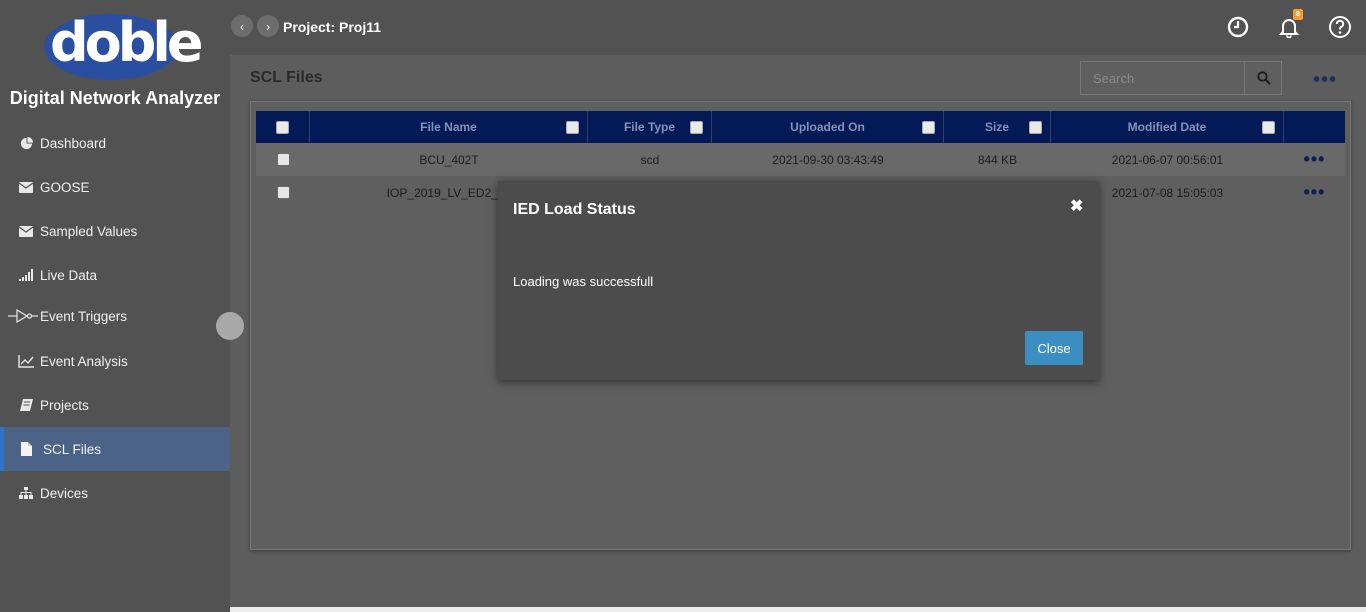 The width and height of the screenshot is (1366, 612). What do you see at coordinates (26, 143) in the screenshot?
I see `pie-chart-icon` at bounding box center [26, 143].